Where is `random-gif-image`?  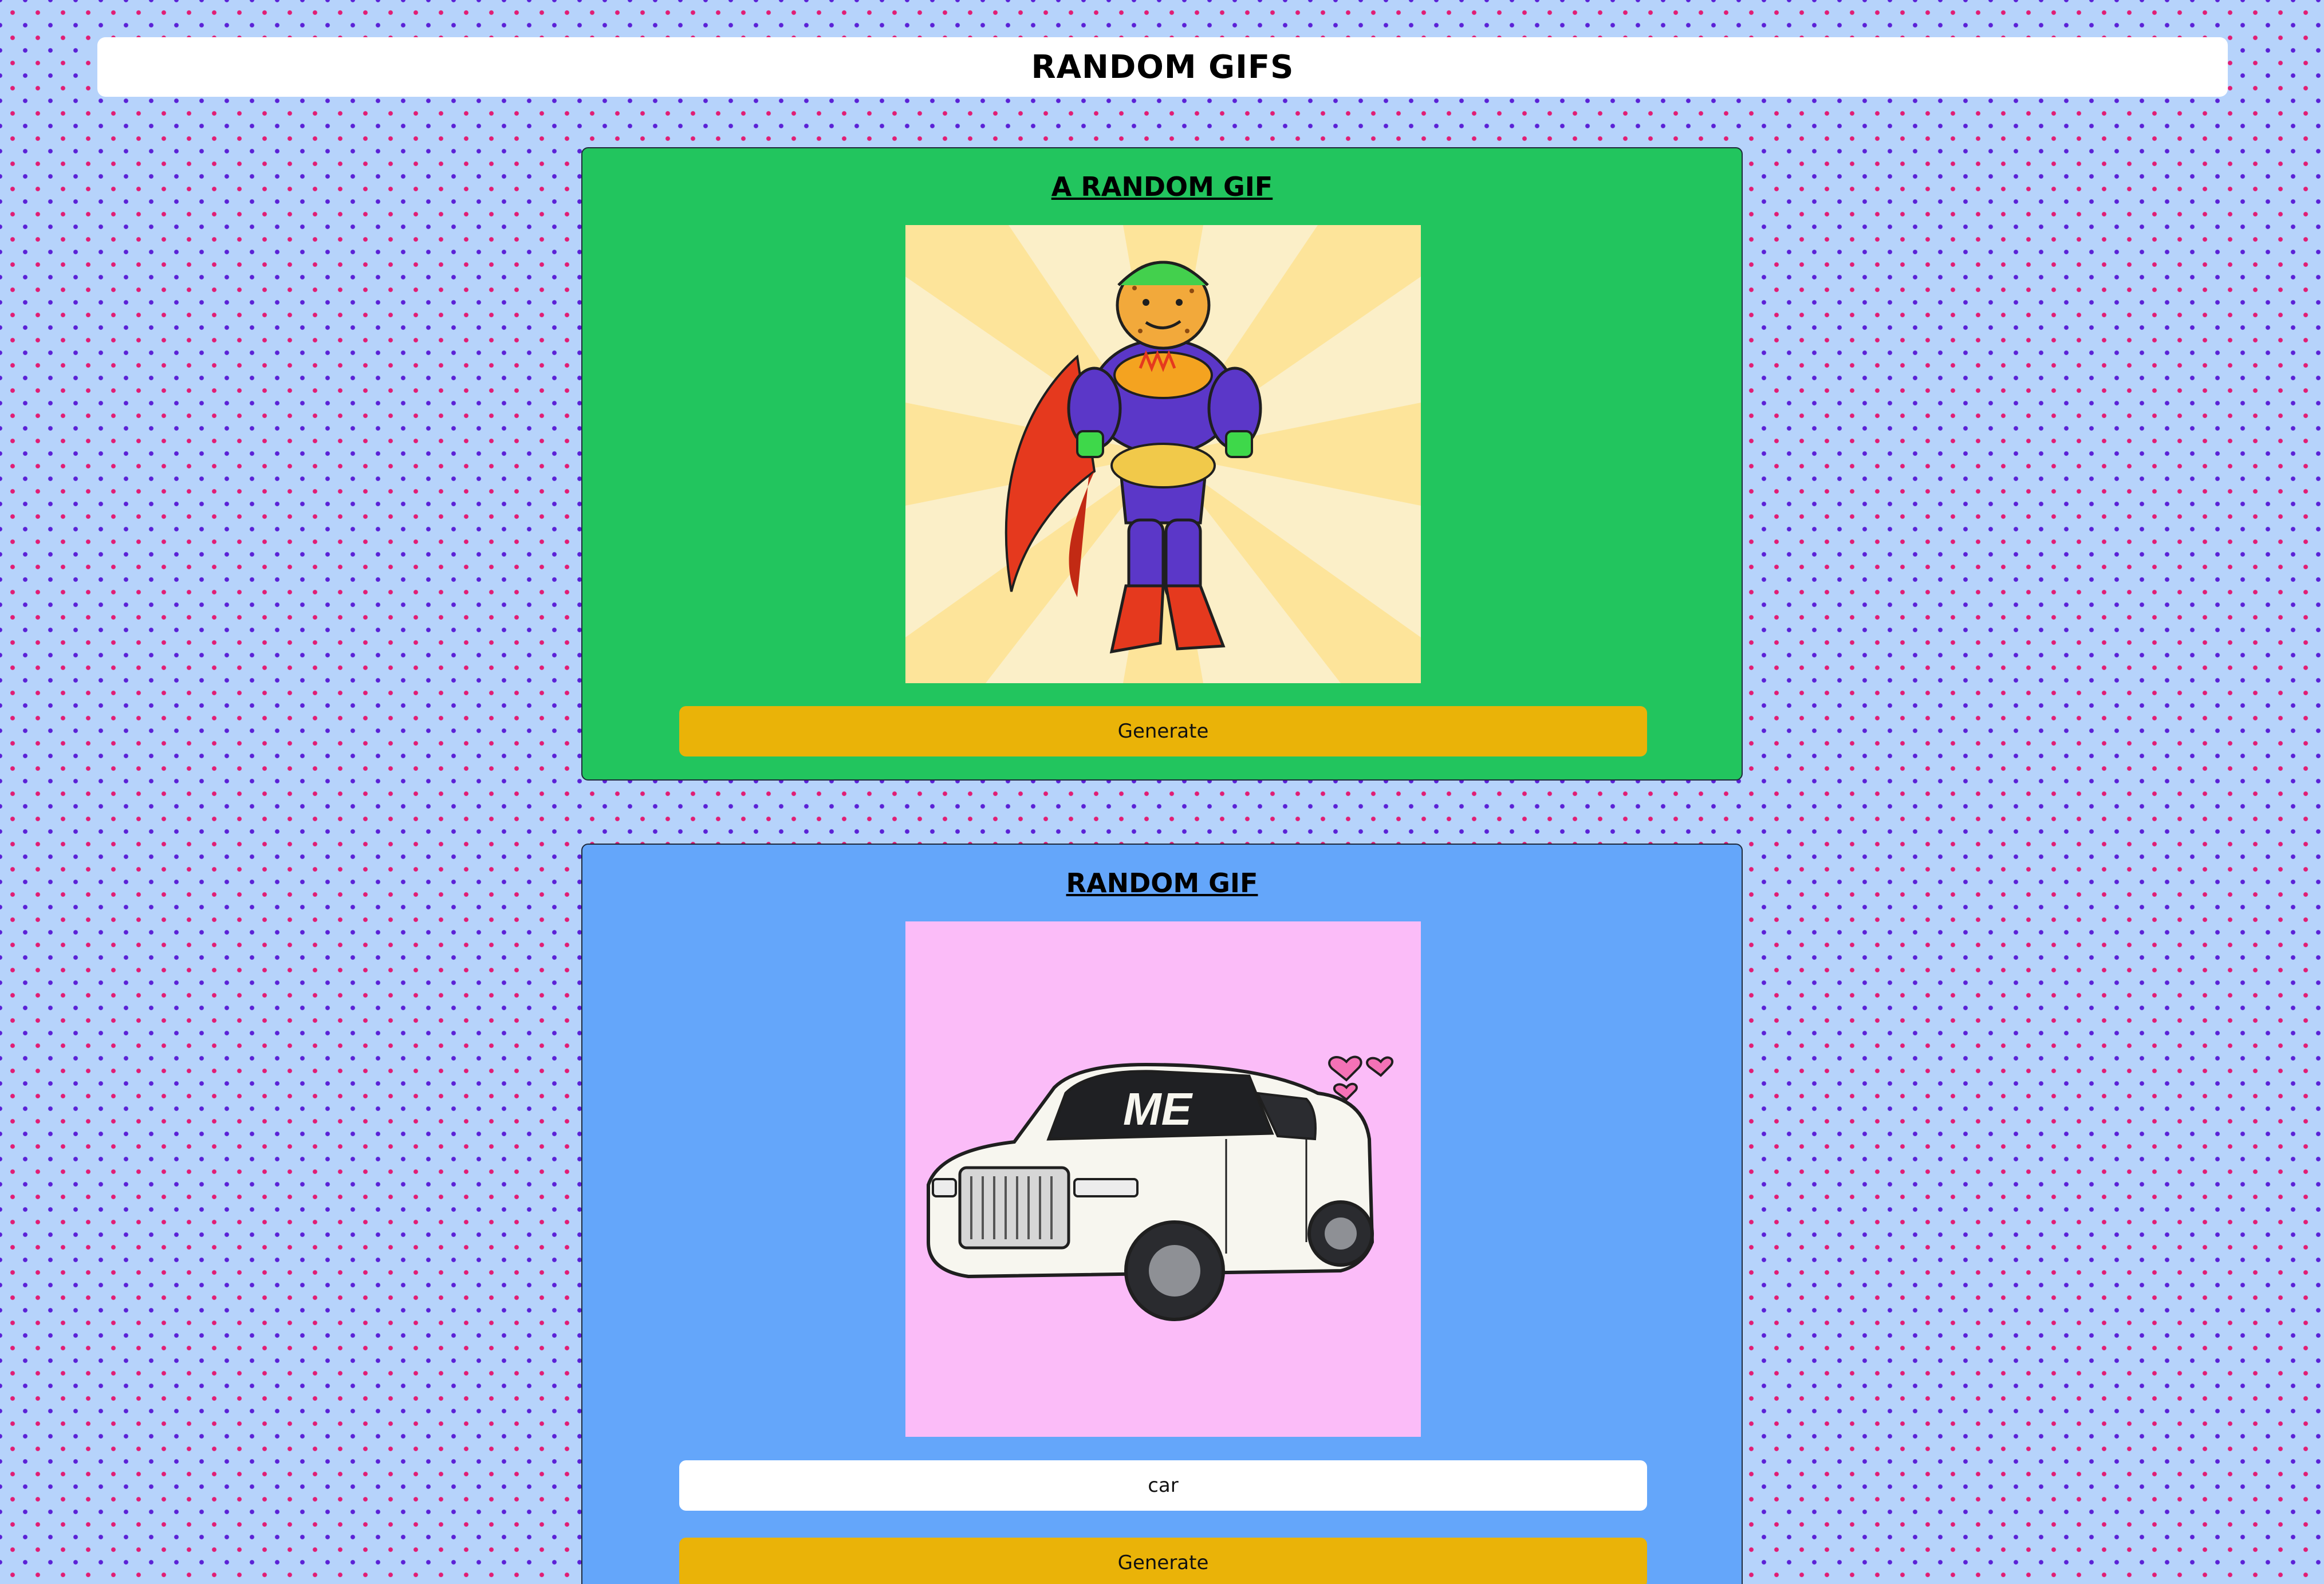 random-gif-image is located at coordinates (1163, 454).